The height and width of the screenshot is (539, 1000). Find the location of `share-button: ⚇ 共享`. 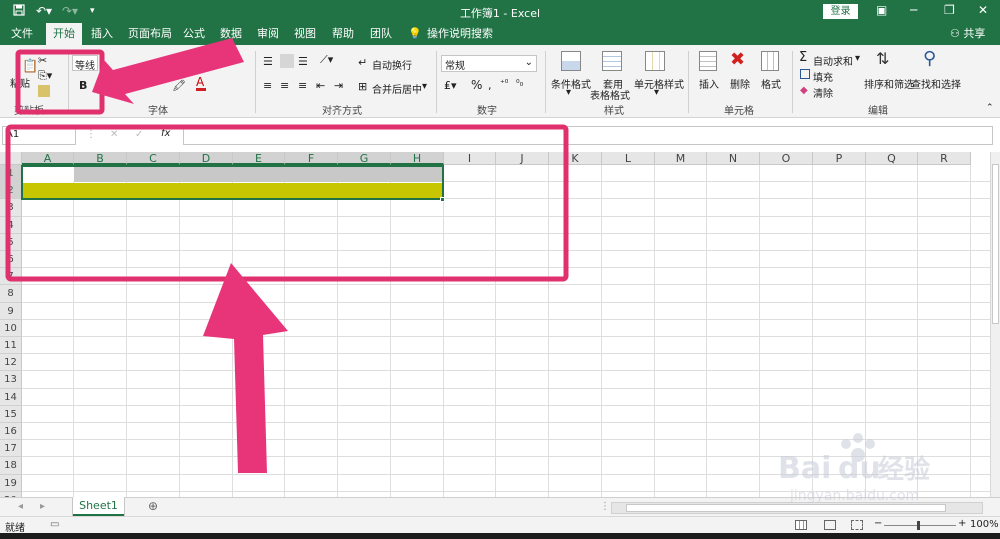

share-button: ⚇ 共享 is located at coordinates (967, 34).